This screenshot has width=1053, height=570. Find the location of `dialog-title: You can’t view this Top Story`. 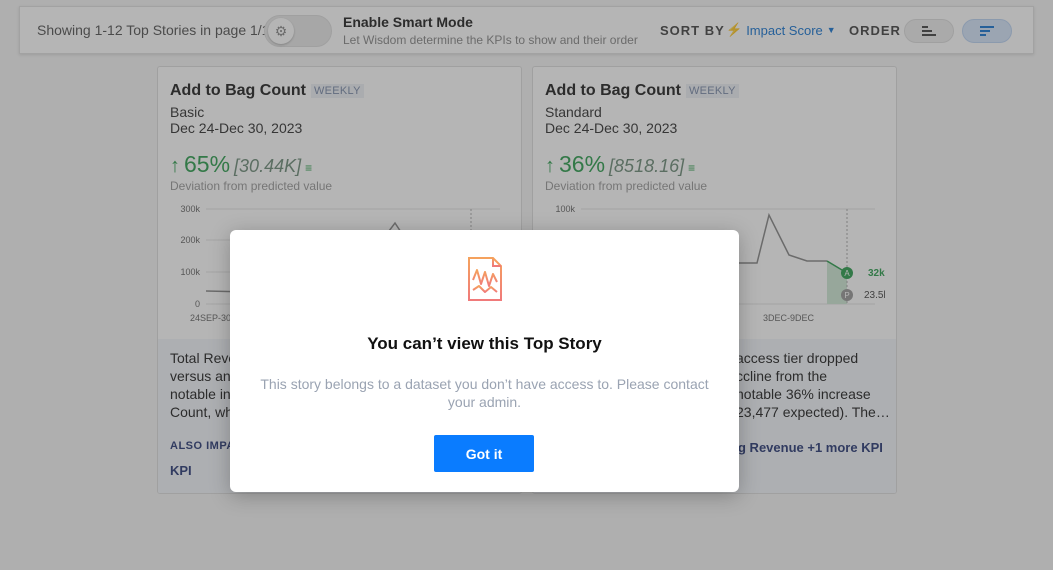

dialog-title: You can’t view this Top Story is located at coordinates (484, 343).